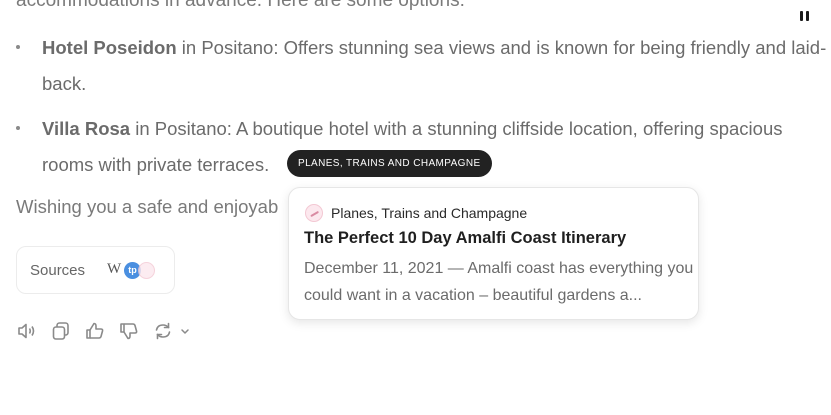 This screenshot has width=831, height=415. Describe the element at coordinates (109, 47) in the screenshot. I see `hotel-name: Hotel Poseidon` at that location.